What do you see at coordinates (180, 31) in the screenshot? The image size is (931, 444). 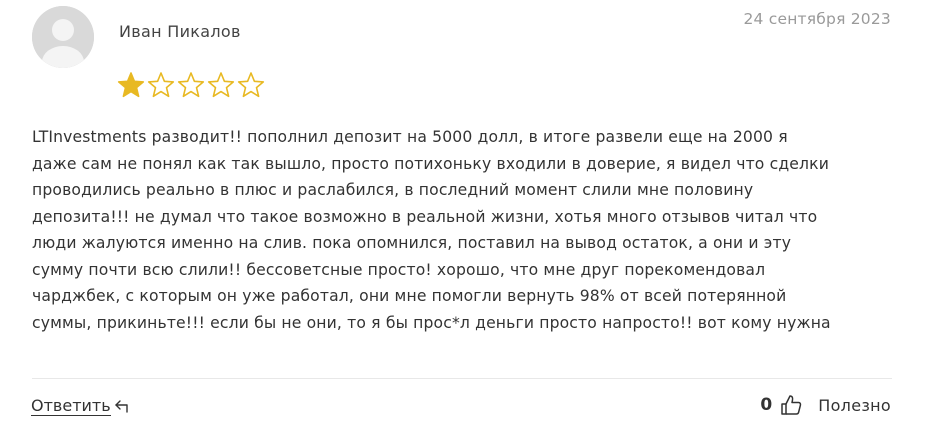 I see `author-name: Иван Пикалов` at bounding box center [180, 31].